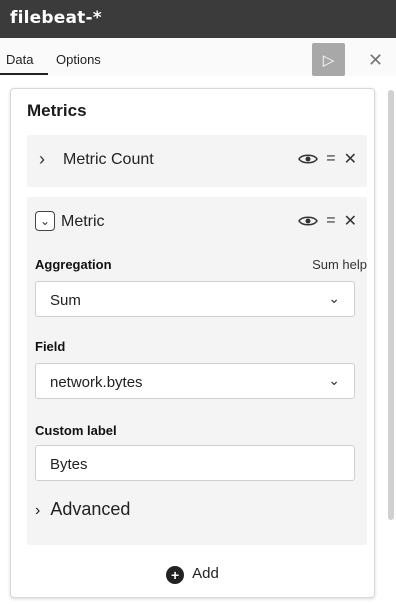  I want to click on metric-count-actions: = ✕, so click(327, 159).